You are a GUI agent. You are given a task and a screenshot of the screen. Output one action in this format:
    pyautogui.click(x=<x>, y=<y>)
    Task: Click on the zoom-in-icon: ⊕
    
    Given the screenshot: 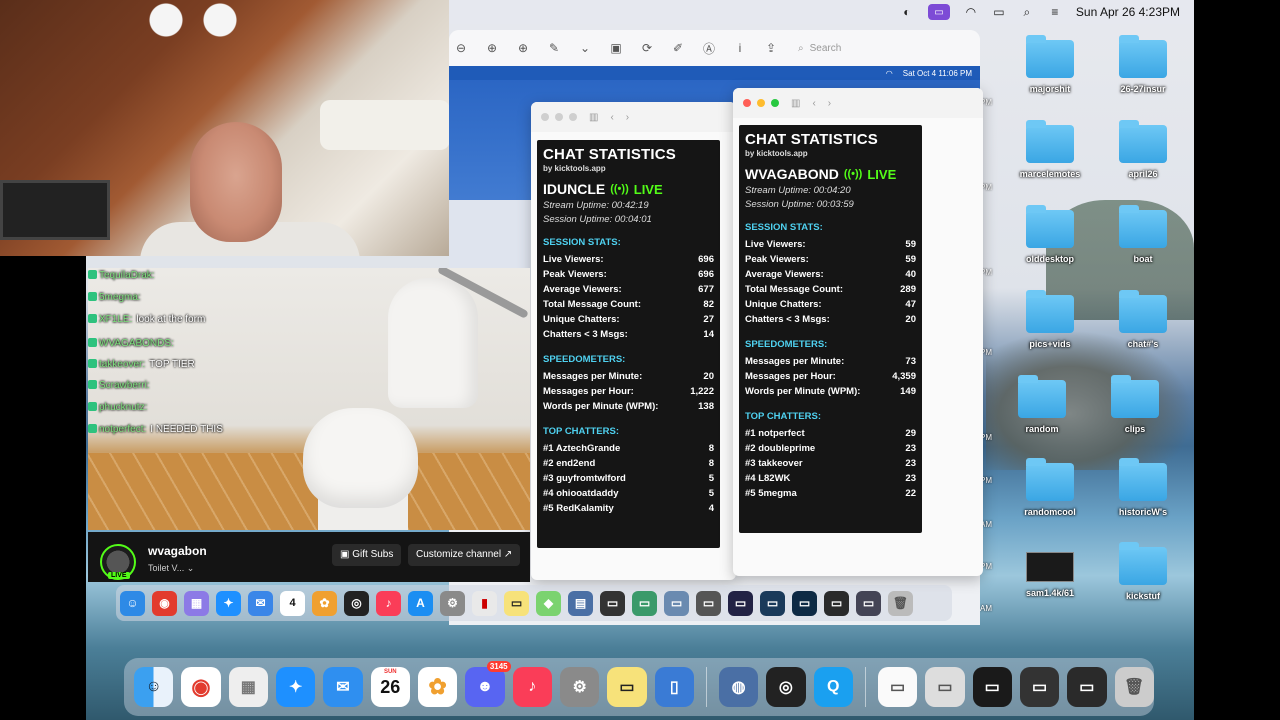 What is the action you would take?
    pyautogui.click(x=492, y=48)
    